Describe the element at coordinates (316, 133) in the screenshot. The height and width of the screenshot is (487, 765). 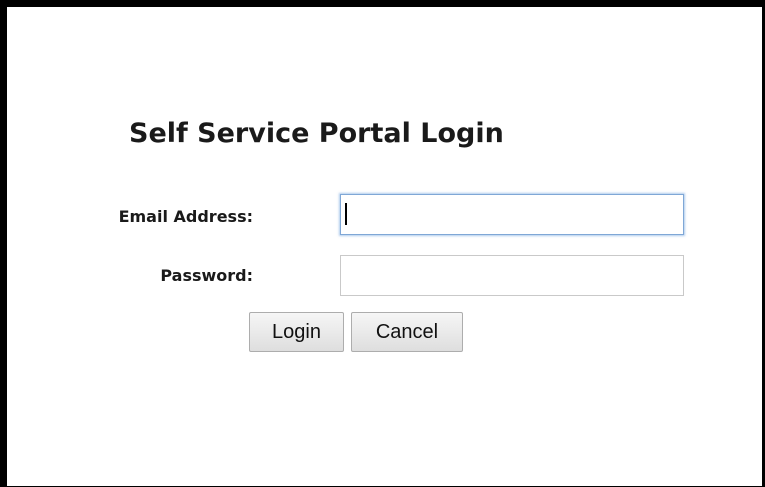
I see `page-title: Self Service Portal Login` at that location.